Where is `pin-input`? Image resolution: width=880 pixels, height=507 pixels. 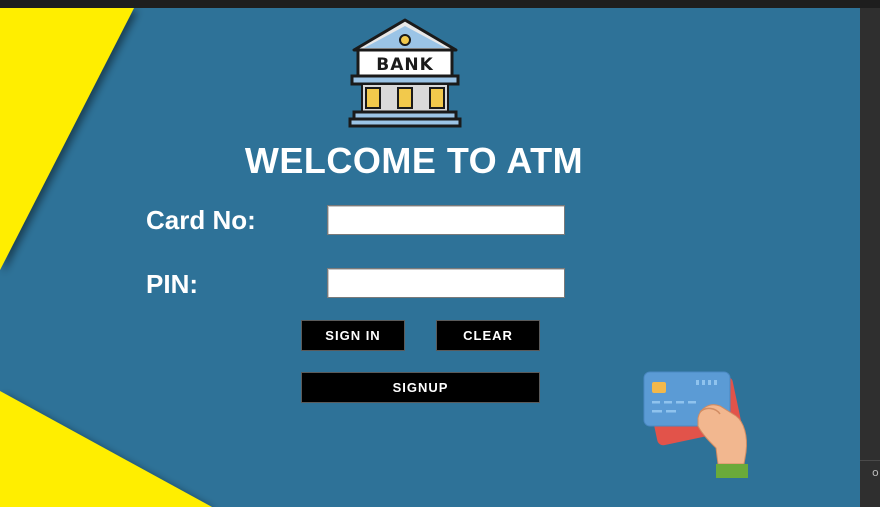
pin-input is located at coordinates (446, 283).